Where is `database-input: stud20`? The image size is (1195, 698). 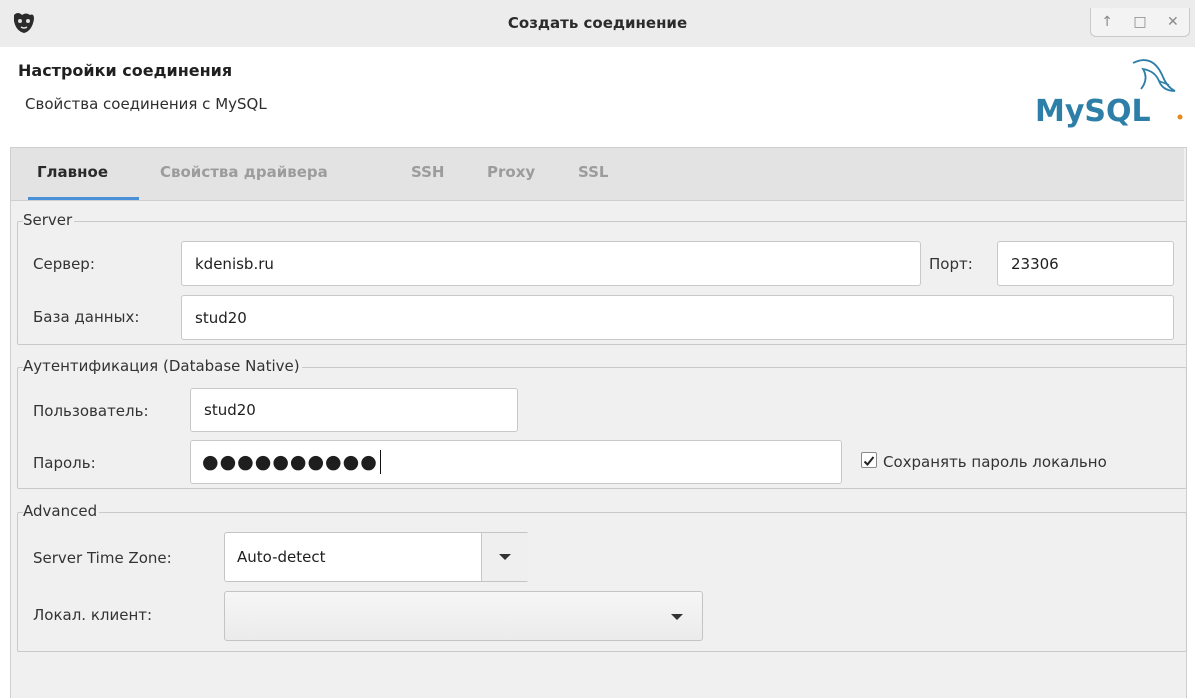 database-input: stud20 is located at coordinates (677, 317).